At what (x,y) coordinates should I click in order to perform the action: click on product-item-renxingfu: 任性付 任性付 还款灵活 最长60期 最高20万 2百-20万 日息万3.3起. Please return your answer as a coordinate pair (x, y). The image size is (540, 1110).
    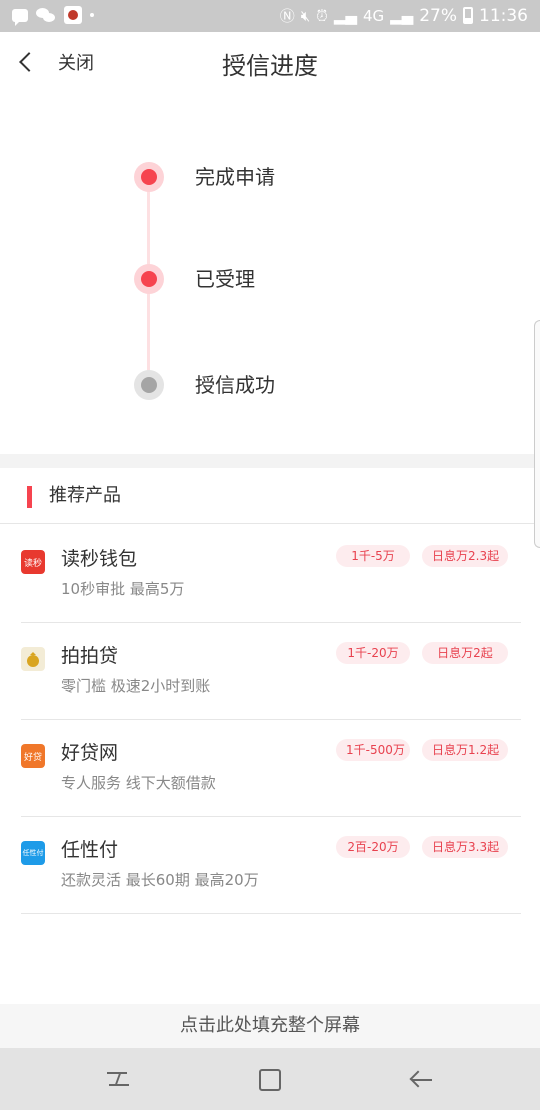
    Looking at the image, I should click on (270, 865).